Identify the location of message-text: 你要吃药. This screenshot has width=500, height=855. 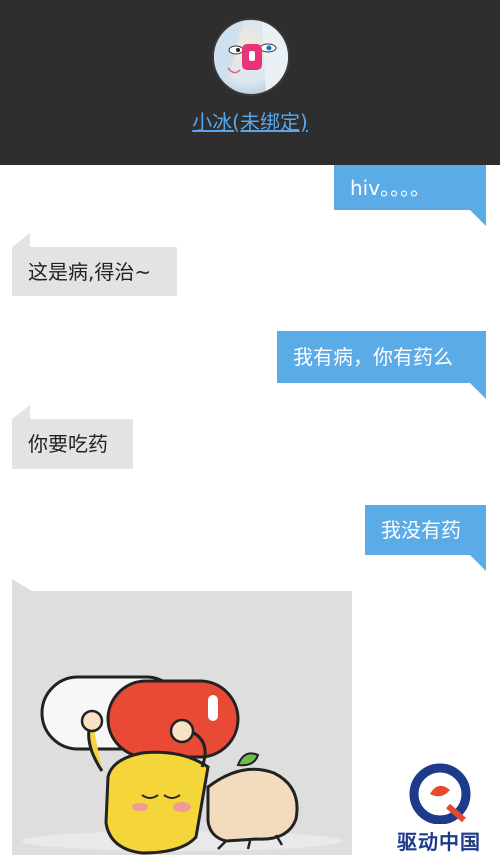
(68, 444).